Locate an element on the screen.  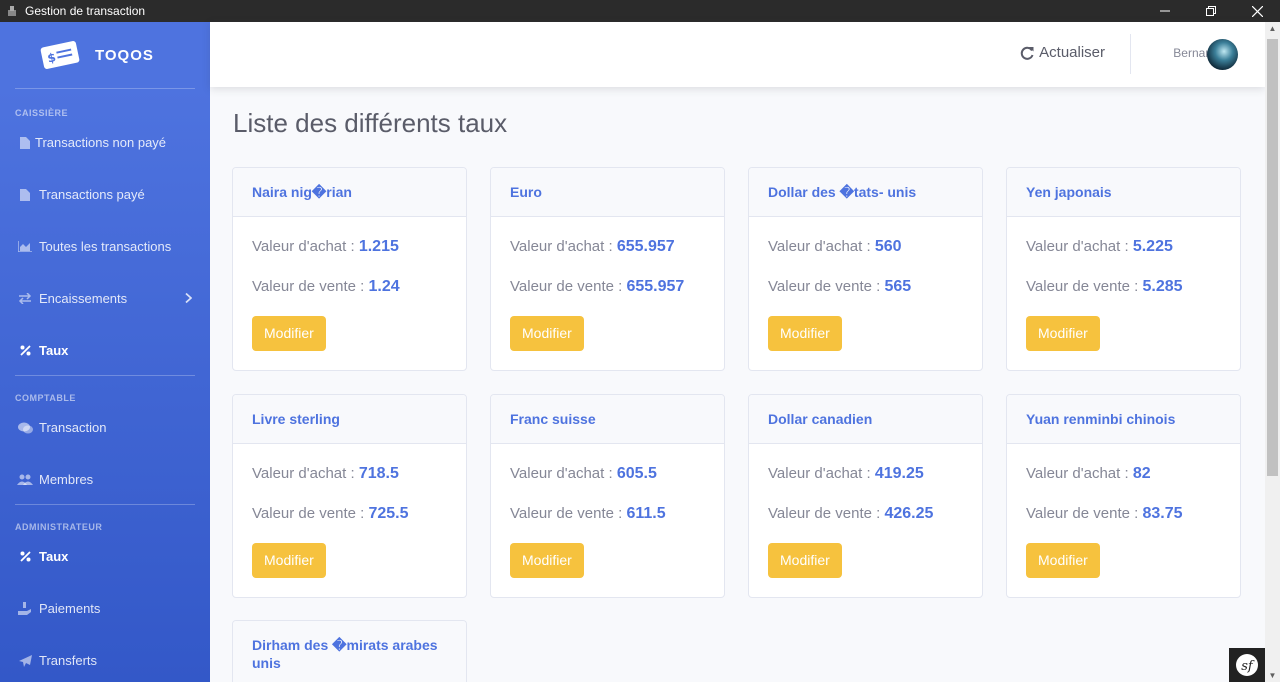
window-title: Gestion de transaction is located at coordinates (85, 11).